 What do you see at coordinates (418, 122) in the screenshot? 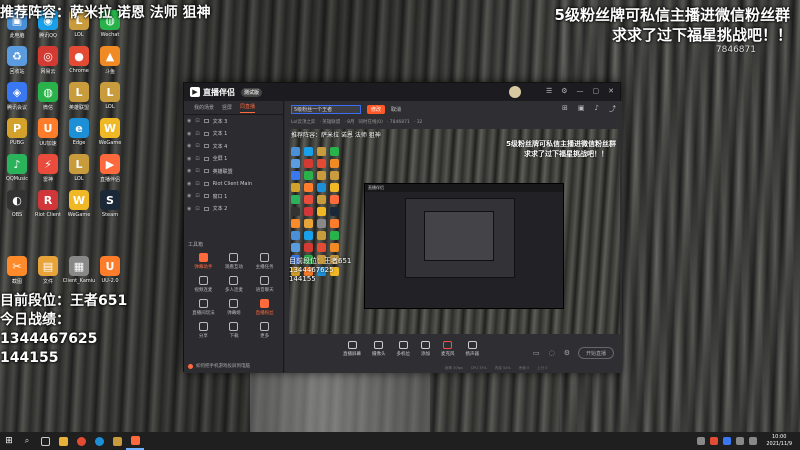
I see `stream-info-item: · 32` at bounding box center [418, 122].